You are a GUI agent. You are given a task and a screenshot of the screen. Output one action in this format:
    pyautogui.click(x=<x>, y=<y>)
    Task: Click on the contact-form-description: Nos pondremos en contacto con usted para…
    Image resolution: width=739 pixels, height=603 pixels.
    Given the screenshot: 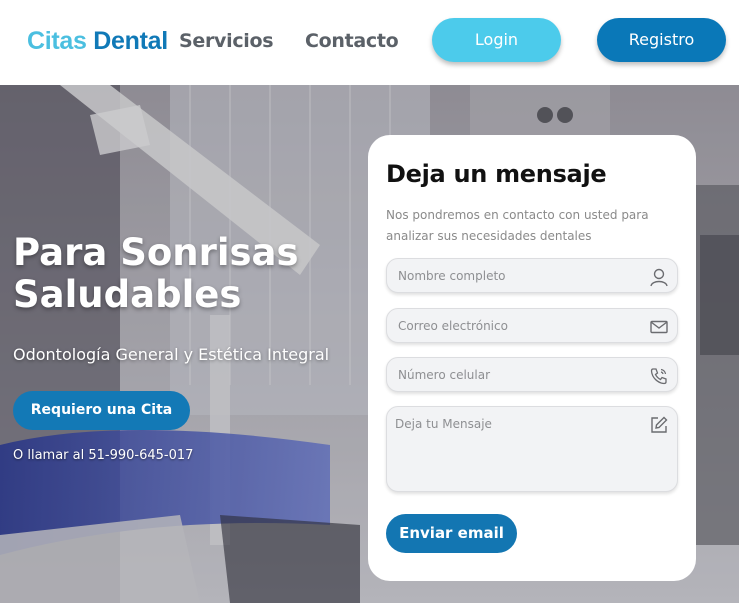 What is the action you would take?
    pyautogui.click(x=517, y=225)
    